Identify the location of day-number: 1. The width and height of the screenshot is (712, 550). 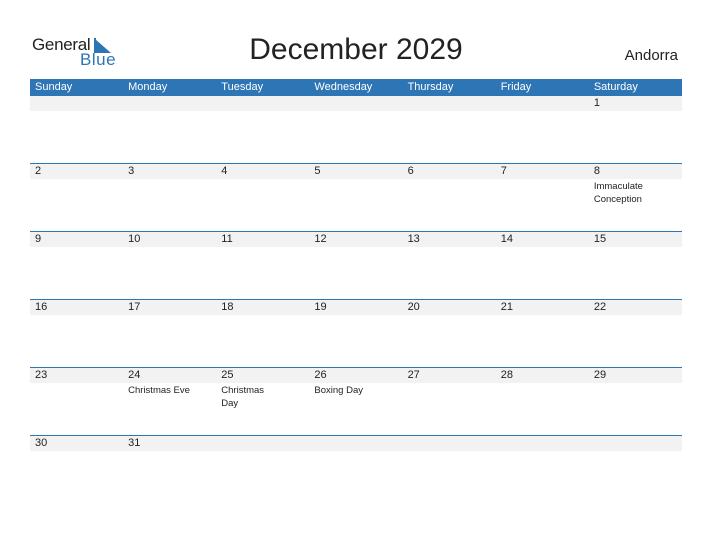
(596, 103).